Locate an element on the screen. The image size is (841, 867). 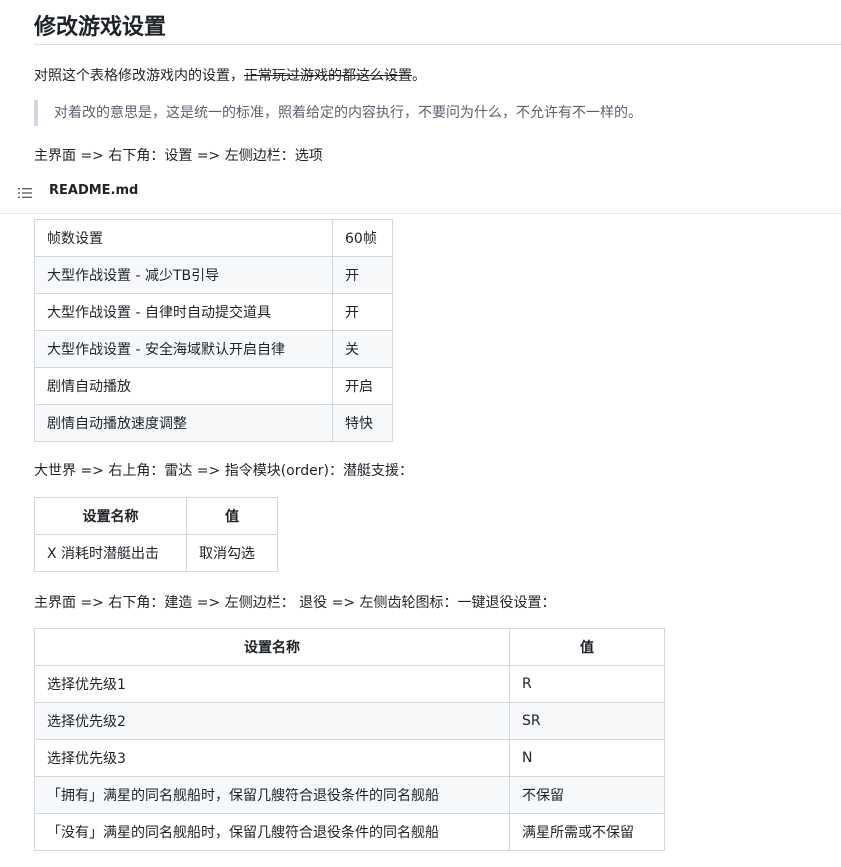
setting-name-cell: X 消耗时潜艇出击 is located at coordinates (110, 553).